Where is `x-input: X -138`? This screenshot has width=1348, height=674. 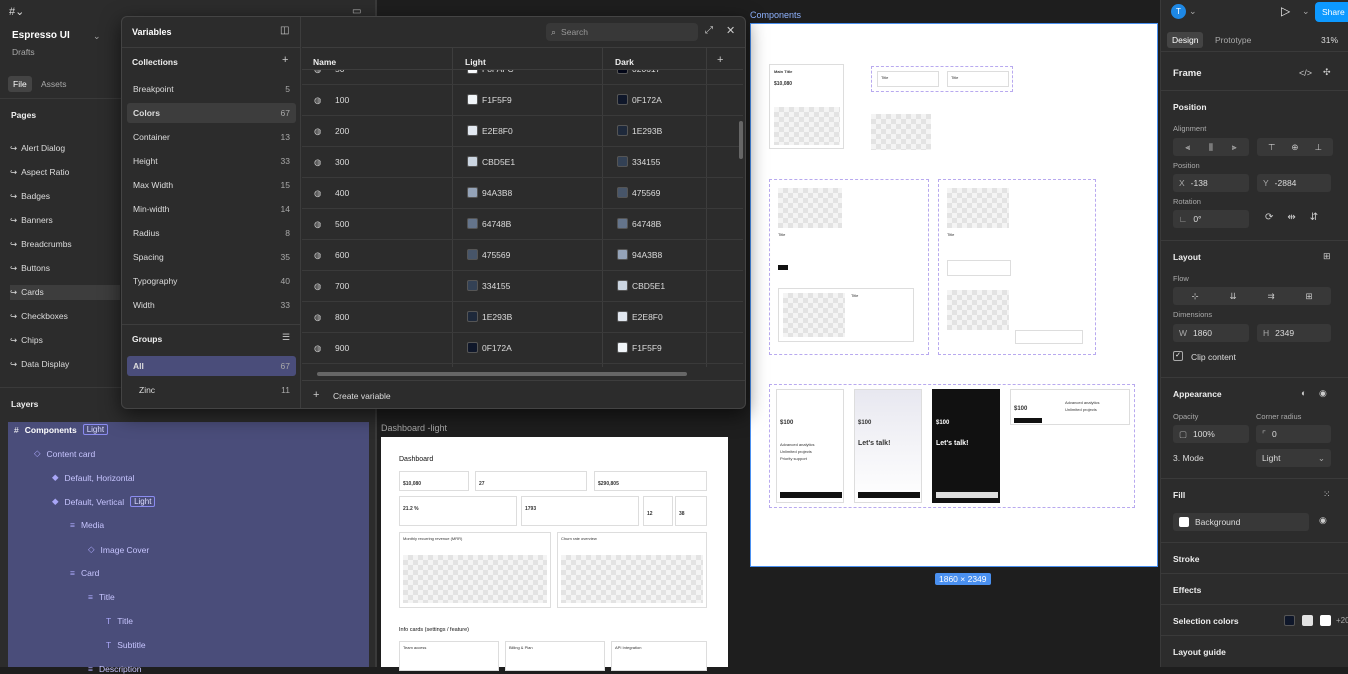
x-input: X -138 is located at coordinates (1211, 183).